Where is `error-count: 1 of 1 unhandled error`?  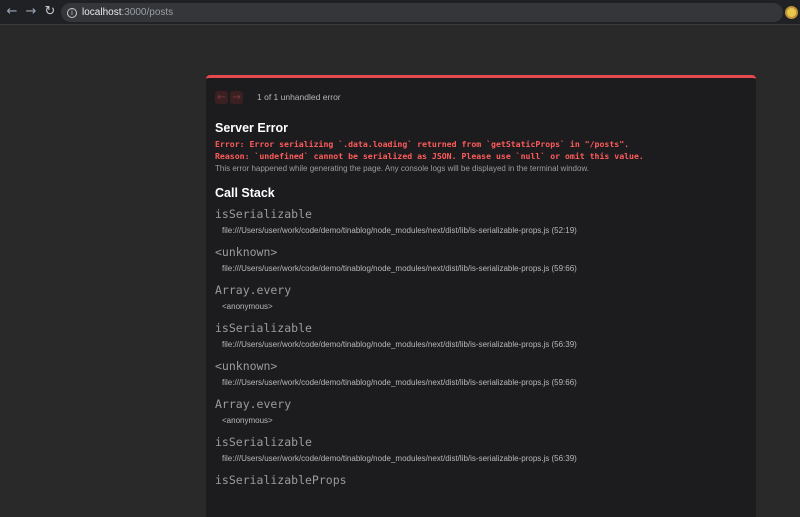 error-count: 1 of 1 unhandled error is located at coordinates (299, 97).